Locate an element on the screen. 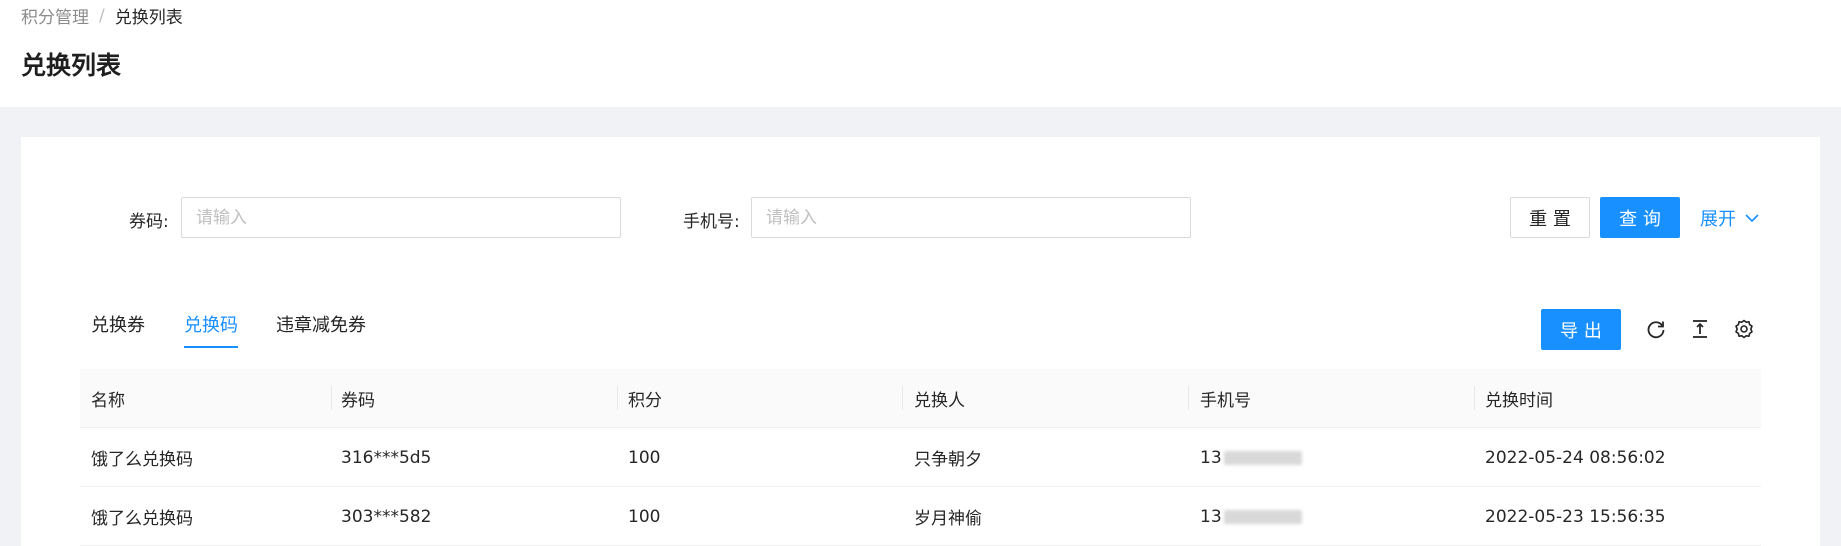  expand-label: 展开 is located at coordinates (1718, 219).